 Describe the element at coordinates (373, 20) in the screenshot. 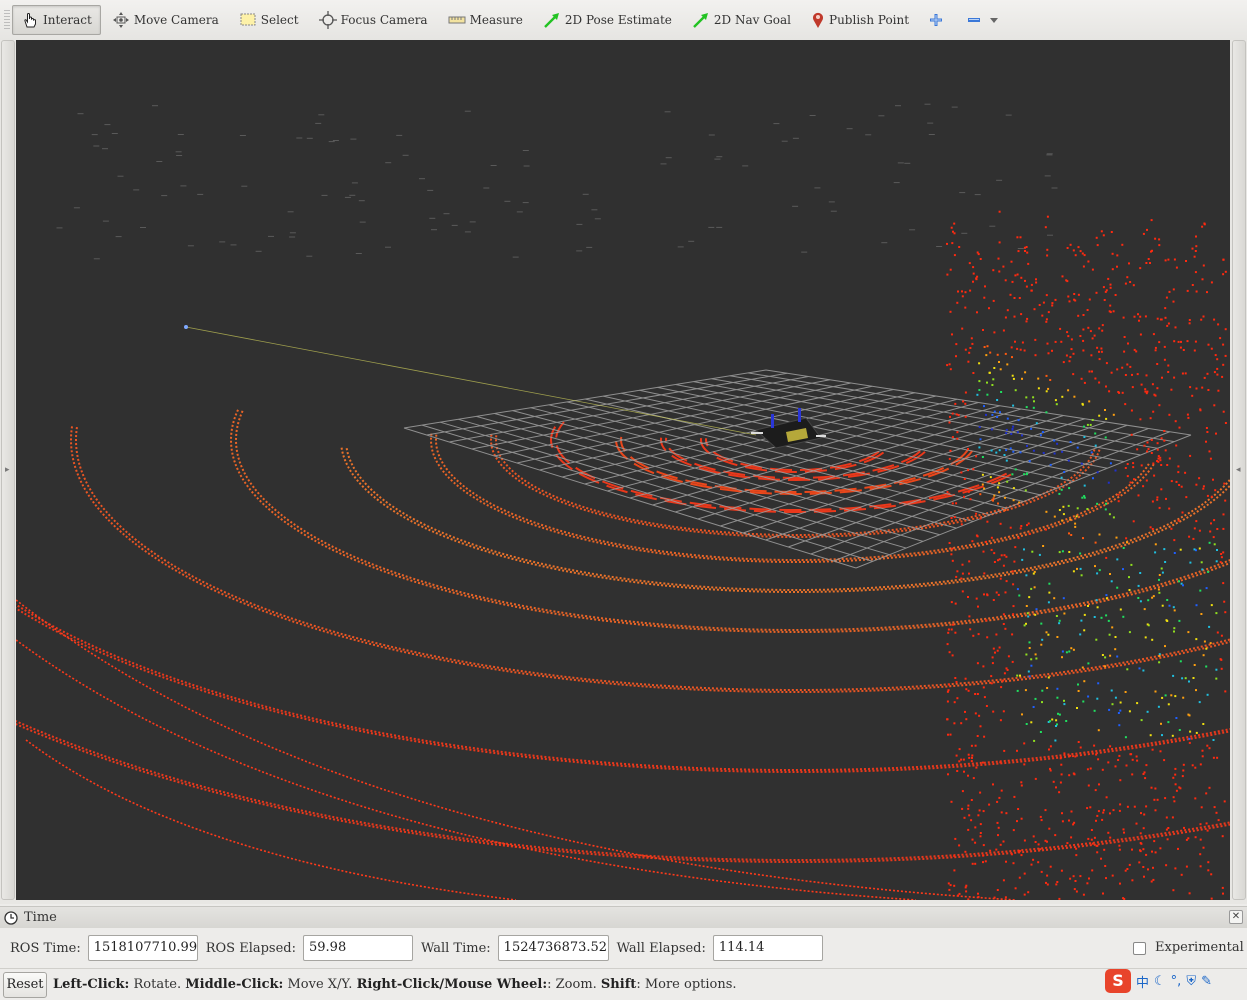

I see `focus-camera-tool-button: Focus Camera` at that location.